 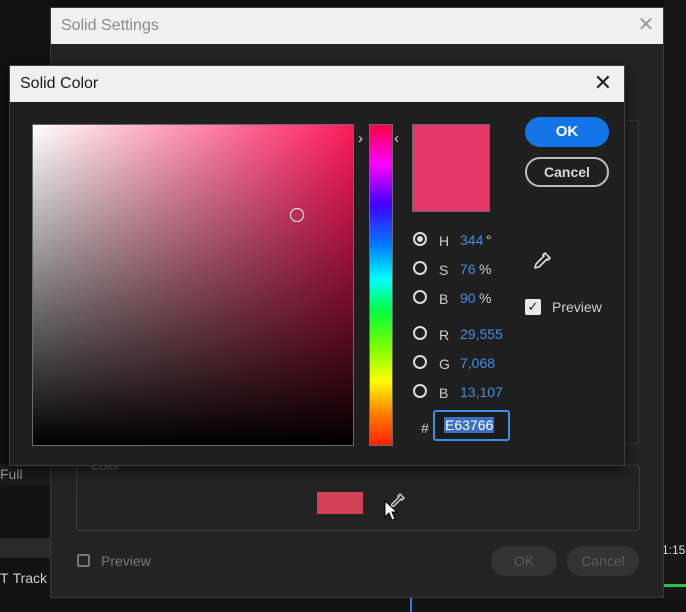 What do you see at coordinates (603, 561) in the screenshot?
I see `solid-settings-cancel-button: Cancel` at bounding box center [603, 561].